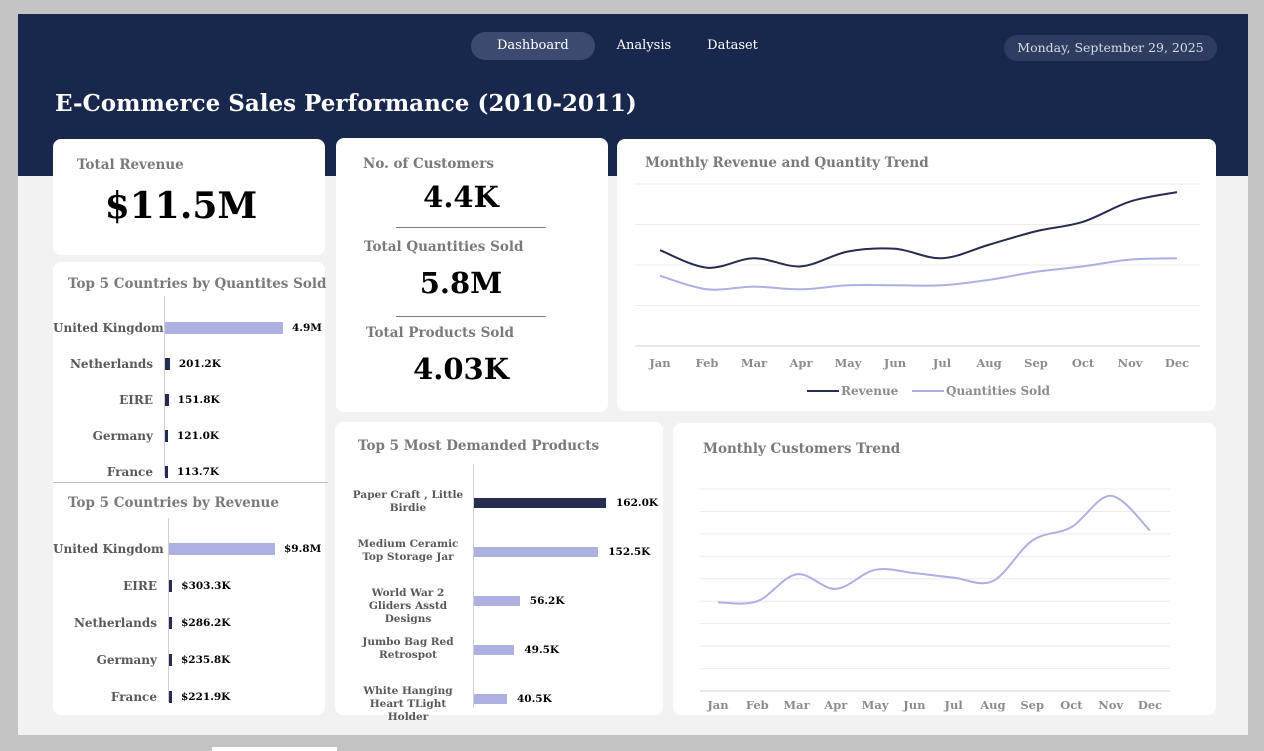 Image resolution: width=1264 pixels, height=751 pixels. Describe the element at coordinates (1110, 48) in the screenshot. I see `date-display: Monday, September 29, 2025` at that location.